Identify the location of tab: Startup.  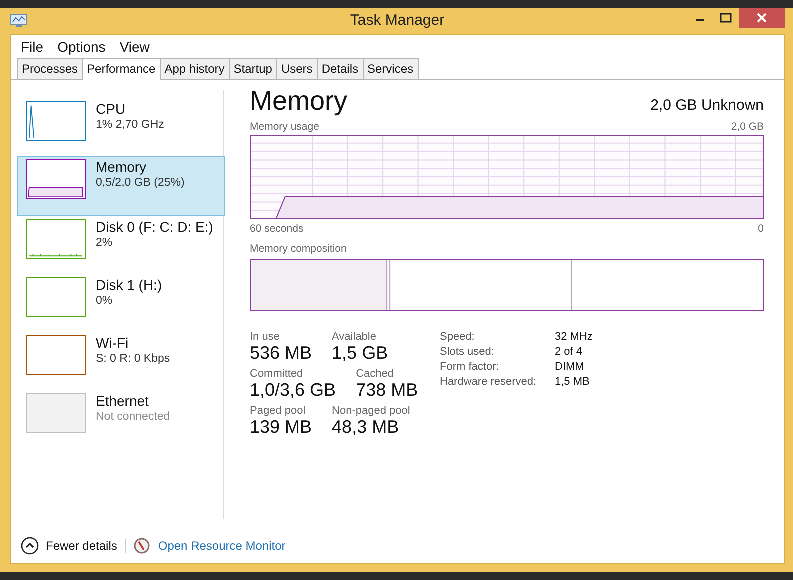
(253, 68).